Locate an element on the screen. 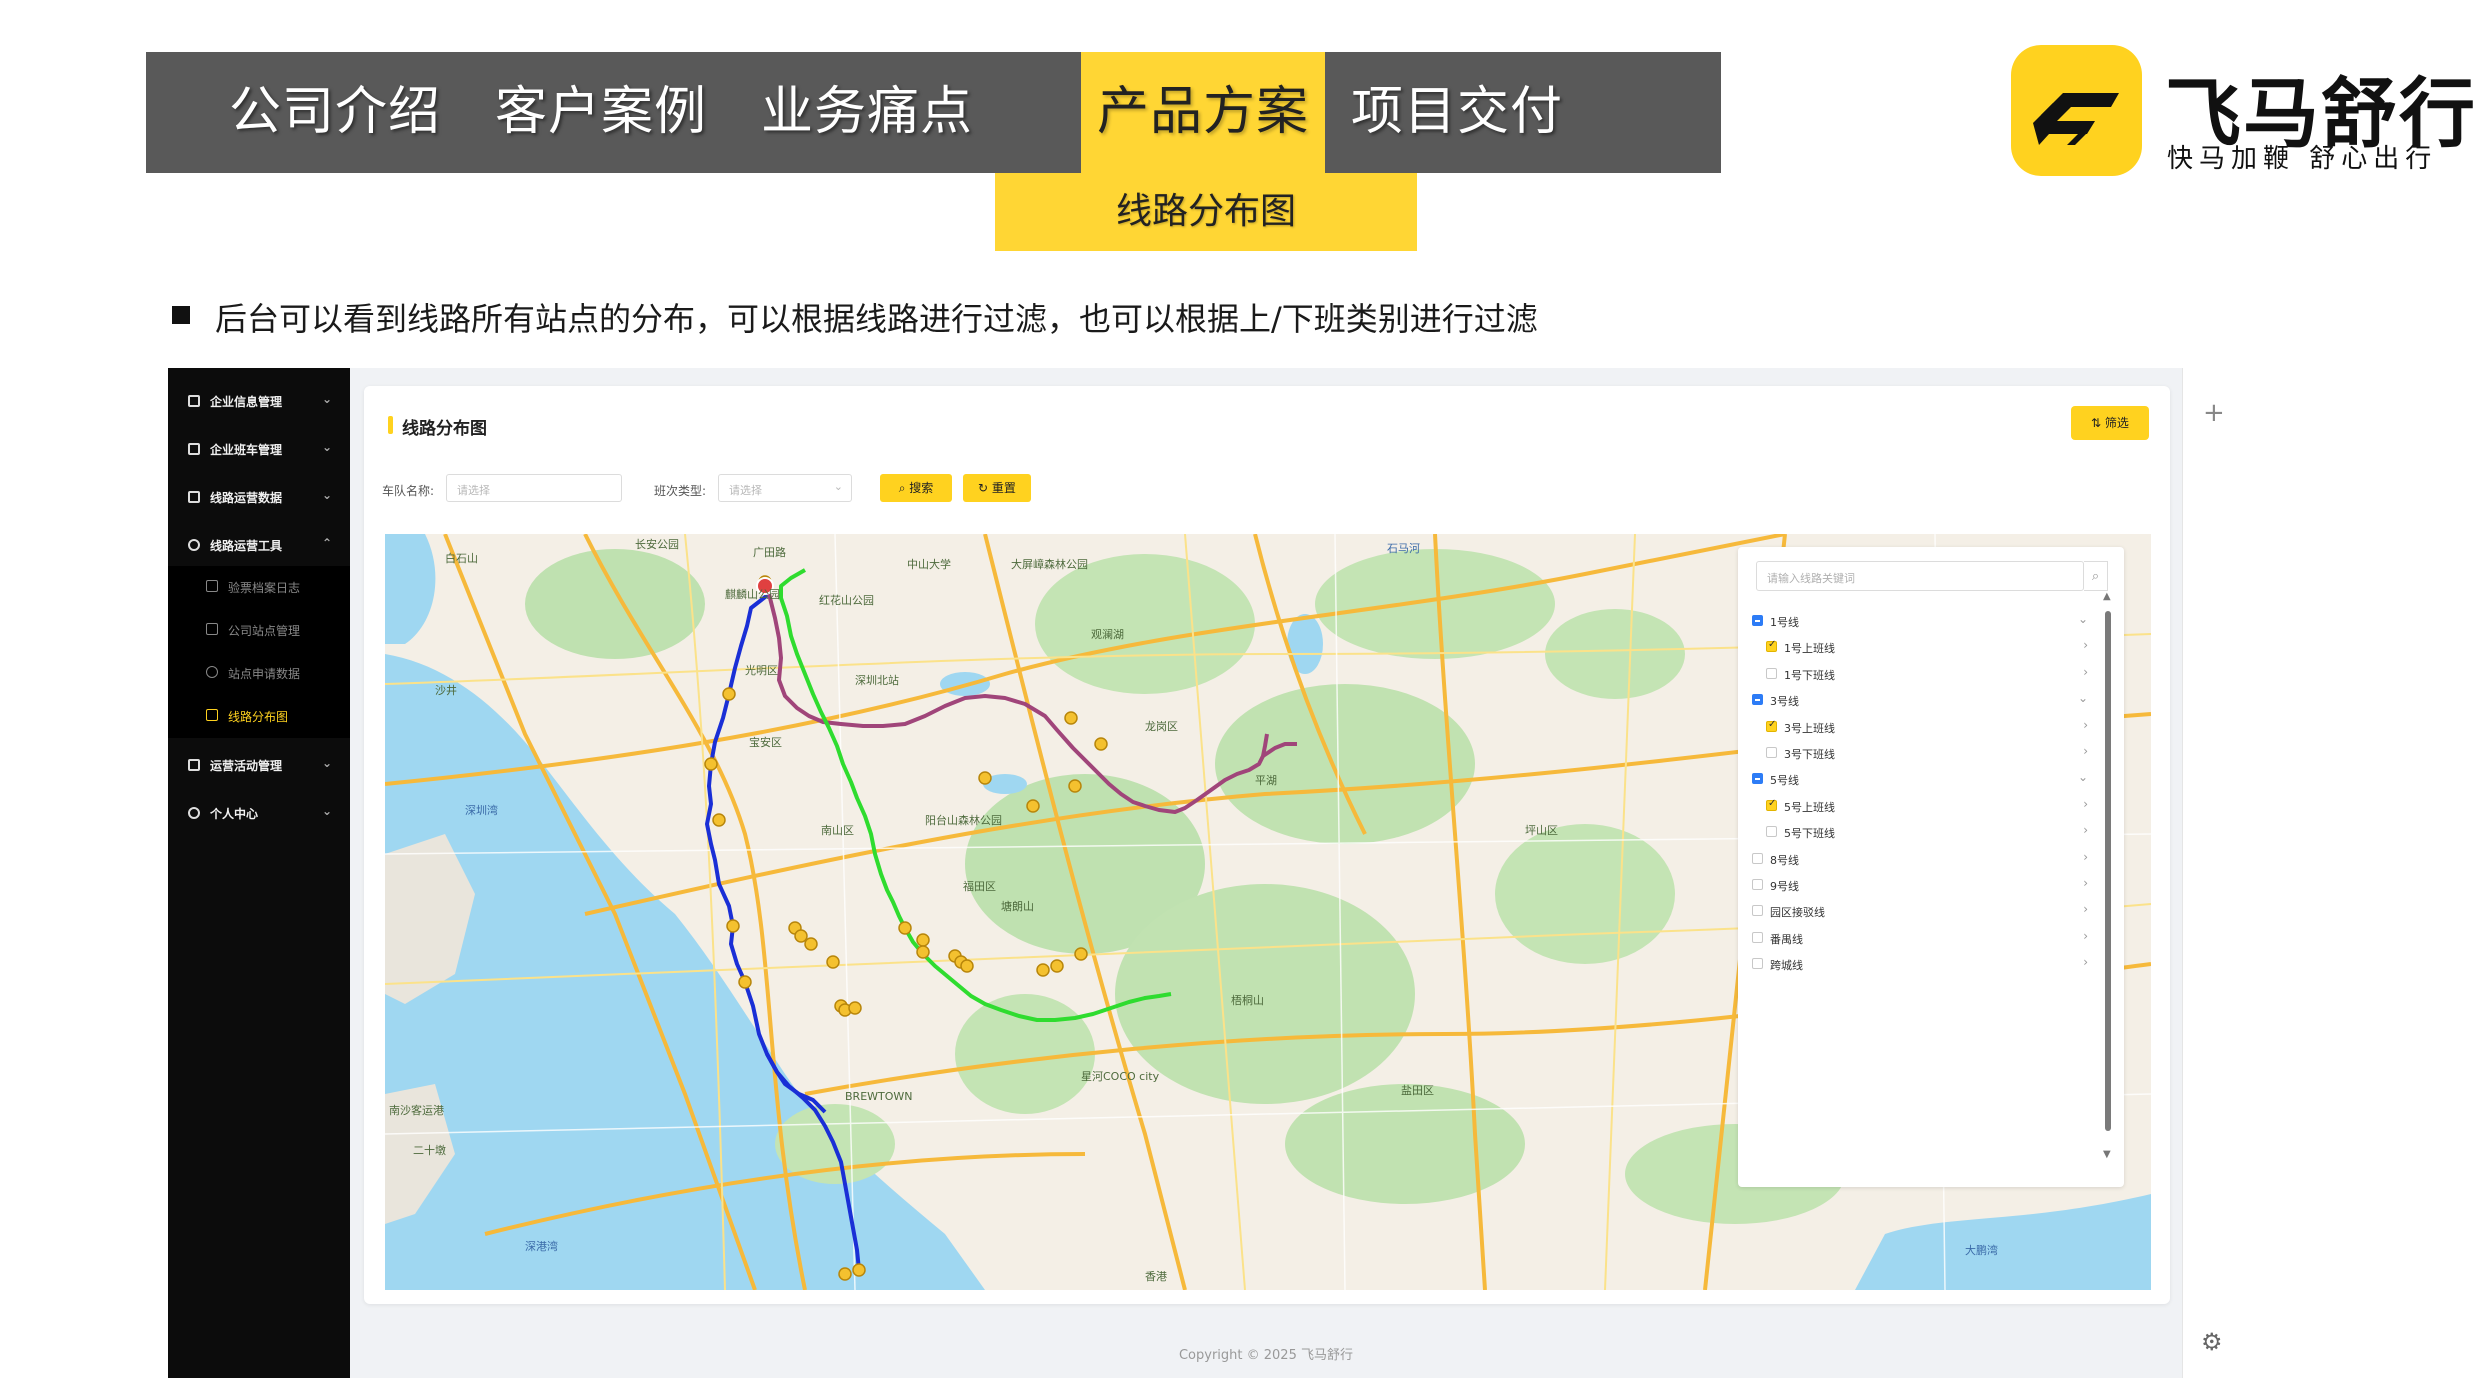  reset-button: ↻ 重置 is located at coordinates (997, 488).